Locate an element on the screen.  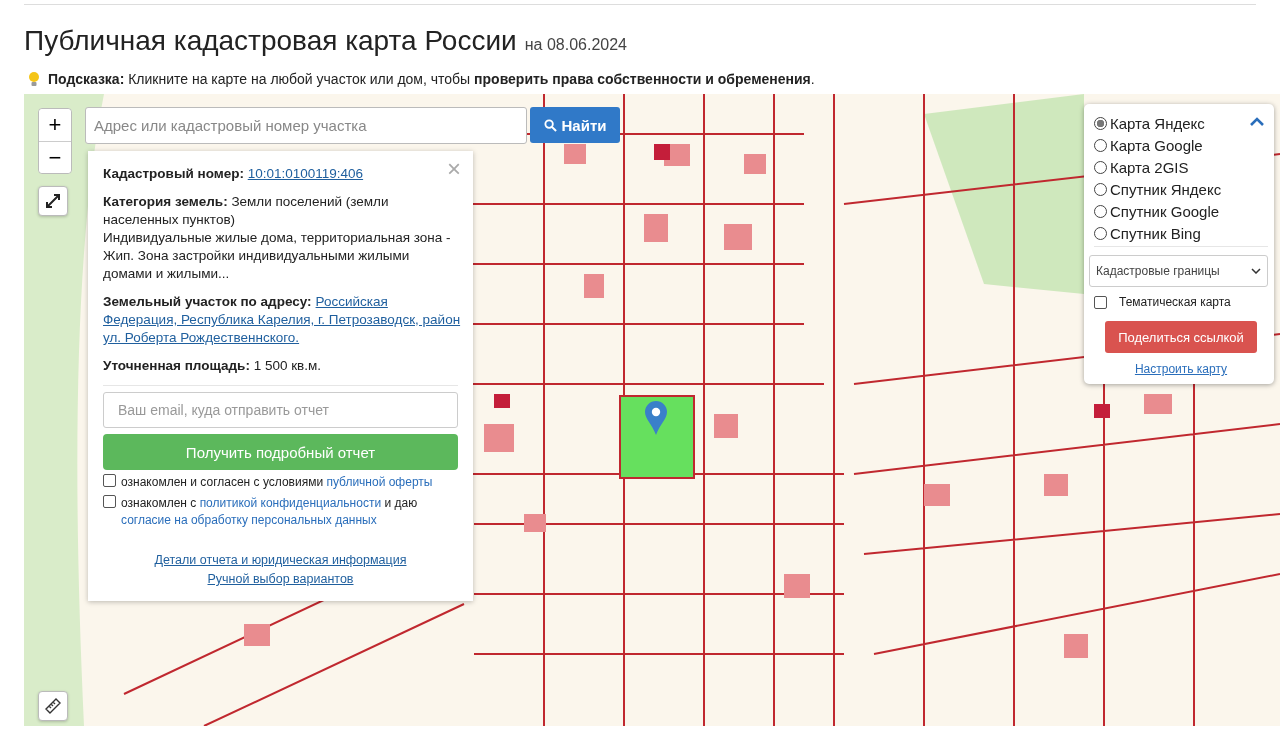
consent-link: публичной оферты is located at coordinates (379, 482).